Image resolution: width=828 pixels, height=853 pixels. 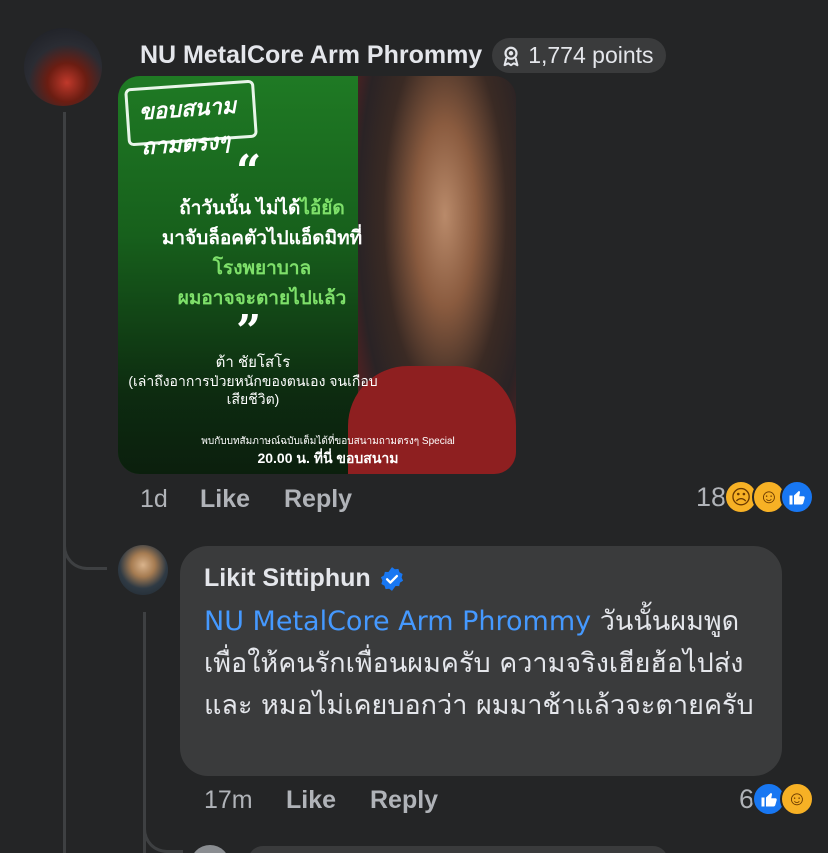 I want to click on award-icon, so click(x=511, y=56).